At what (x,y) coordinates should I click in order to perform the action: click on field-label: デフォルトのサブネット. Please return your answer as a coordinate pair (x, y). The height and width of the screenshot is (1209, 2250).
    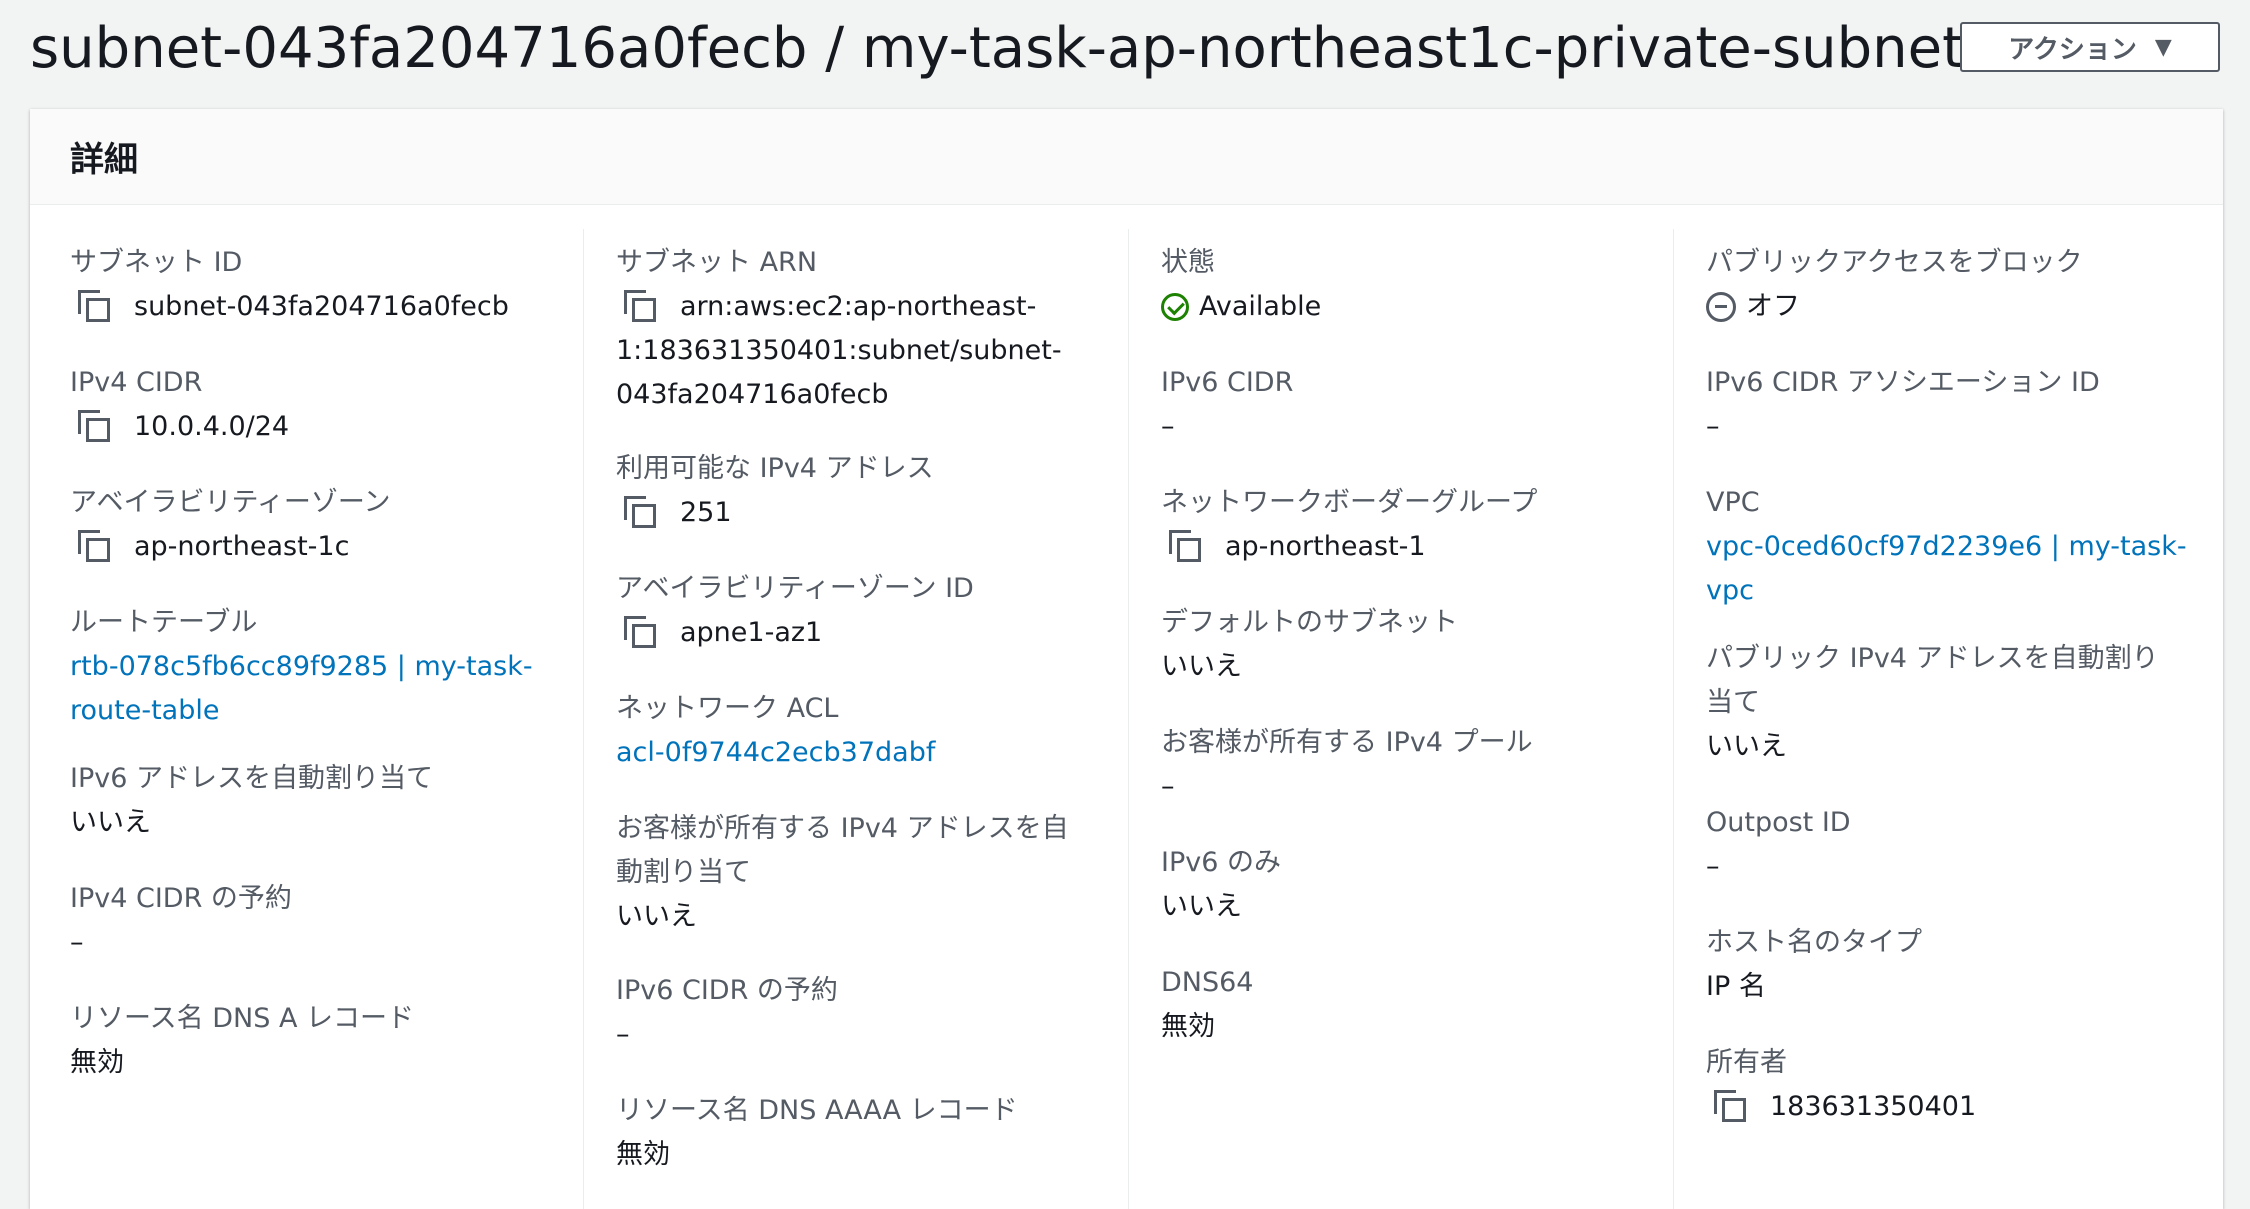
    Looking at the image, I should click on (1309, 622).